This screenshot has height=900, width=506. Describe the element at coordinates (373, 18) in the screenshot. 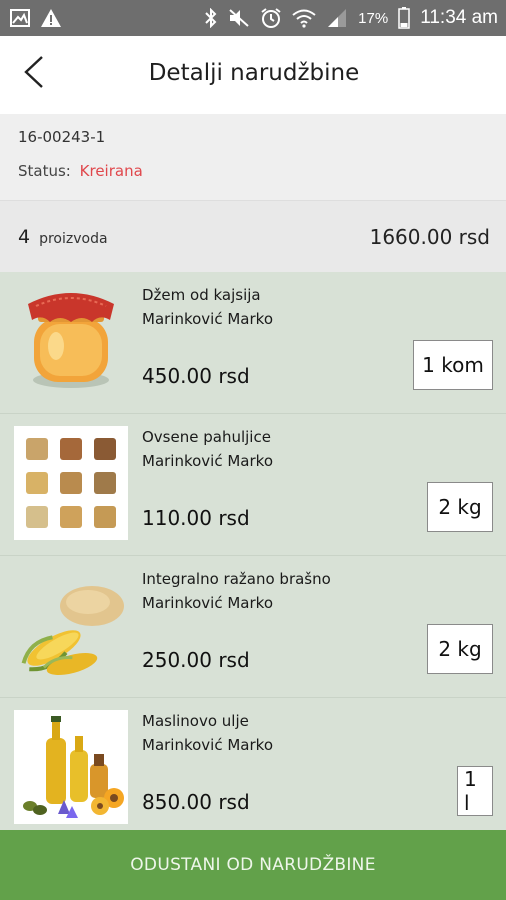

I see `battery-percent: 17%` at that location.